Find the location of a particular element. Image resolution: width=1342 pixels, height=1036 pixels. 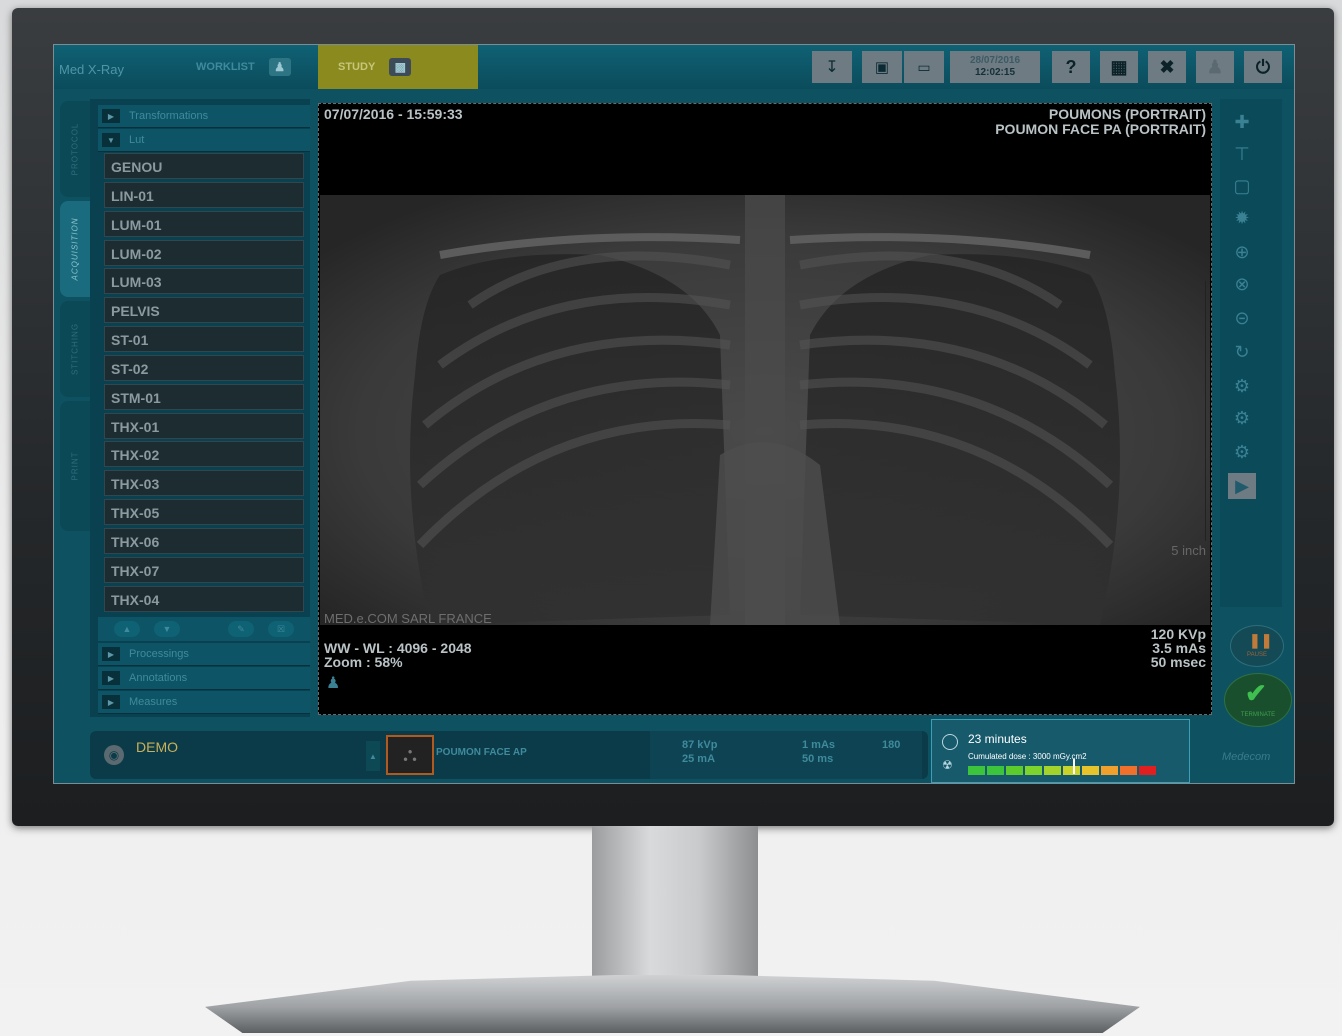

tab-print: PRINT is located at coordinates (75, 466).